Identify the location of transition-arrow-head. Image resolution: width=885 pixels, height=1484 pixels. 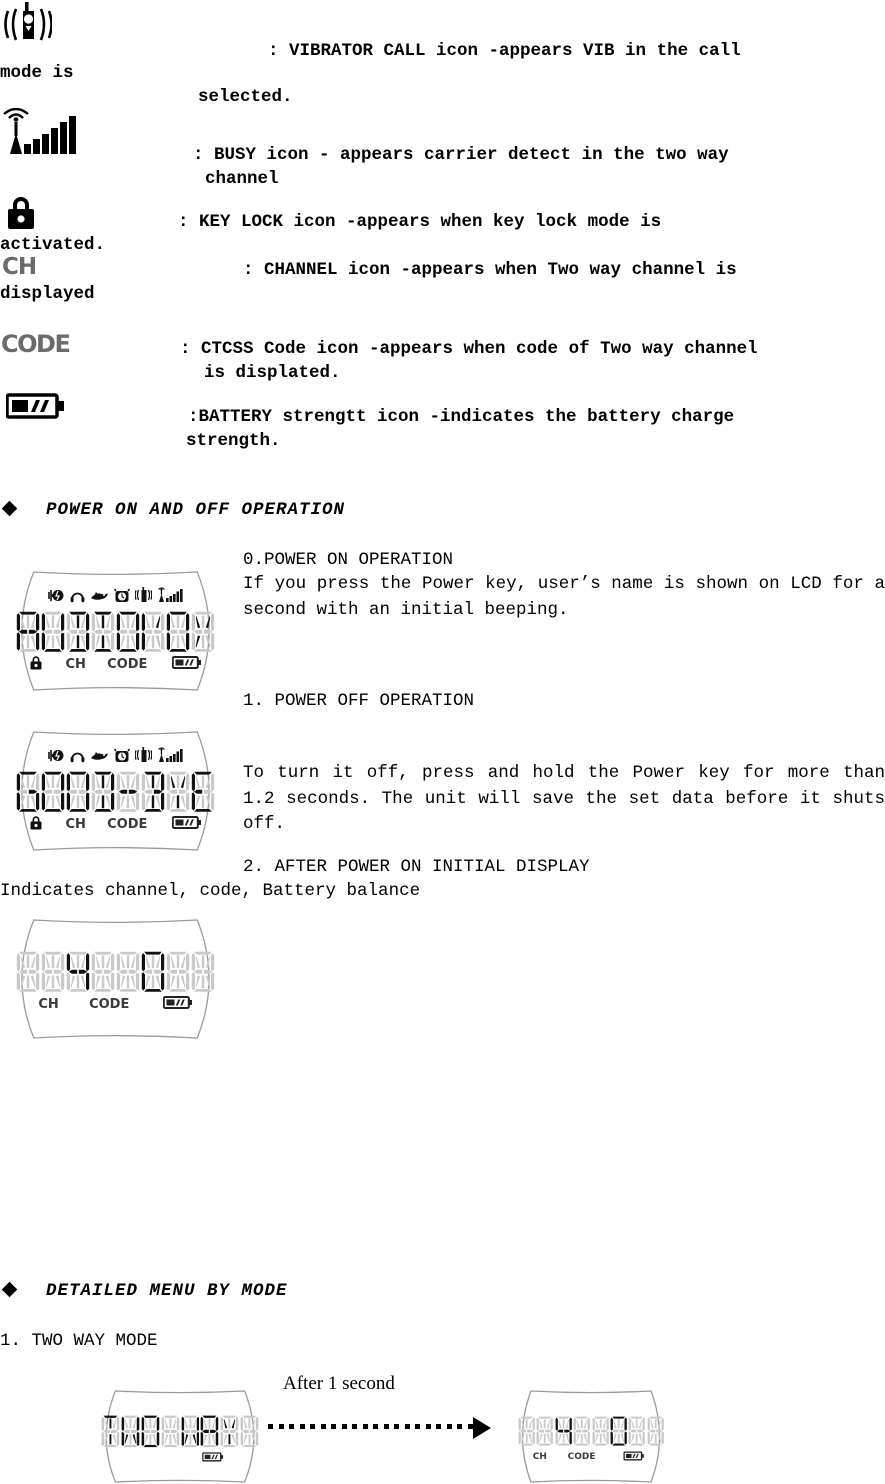
(482, 1428).